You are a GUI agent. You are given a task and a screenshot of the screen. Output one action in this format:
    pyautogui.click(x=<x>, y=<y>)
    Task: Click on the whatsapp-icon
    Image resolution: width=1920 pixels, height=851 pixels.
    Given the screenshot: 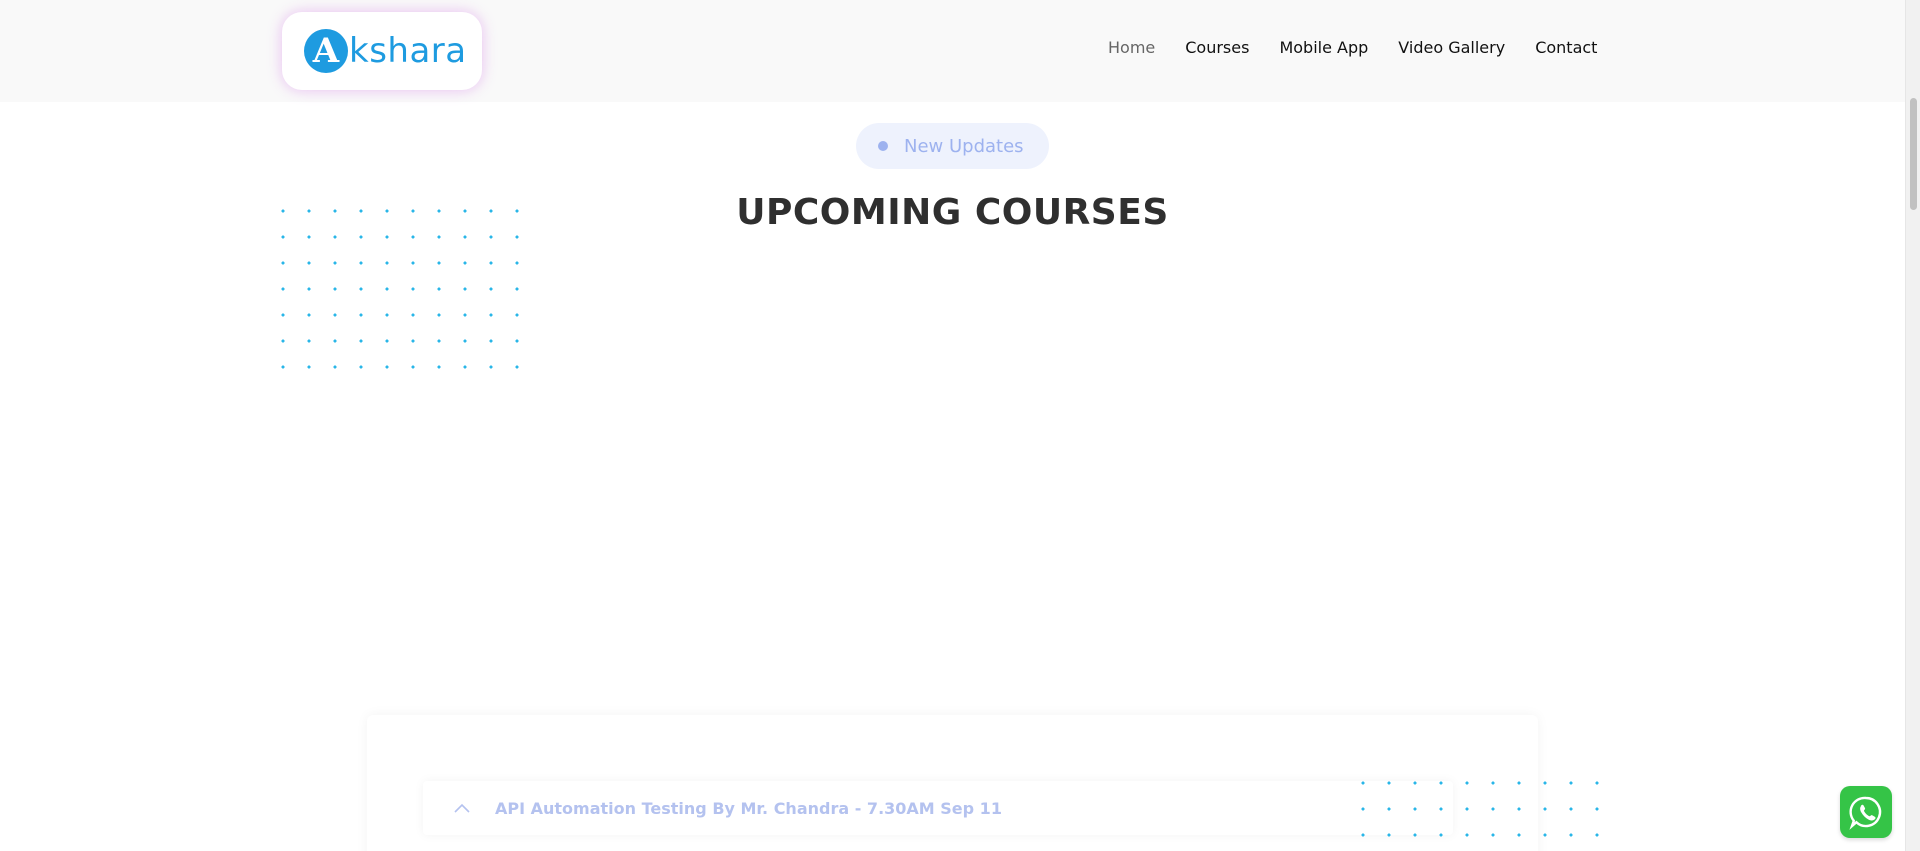 What is the action you would take?
    pyautogui.click(x=1865, y=813)
    